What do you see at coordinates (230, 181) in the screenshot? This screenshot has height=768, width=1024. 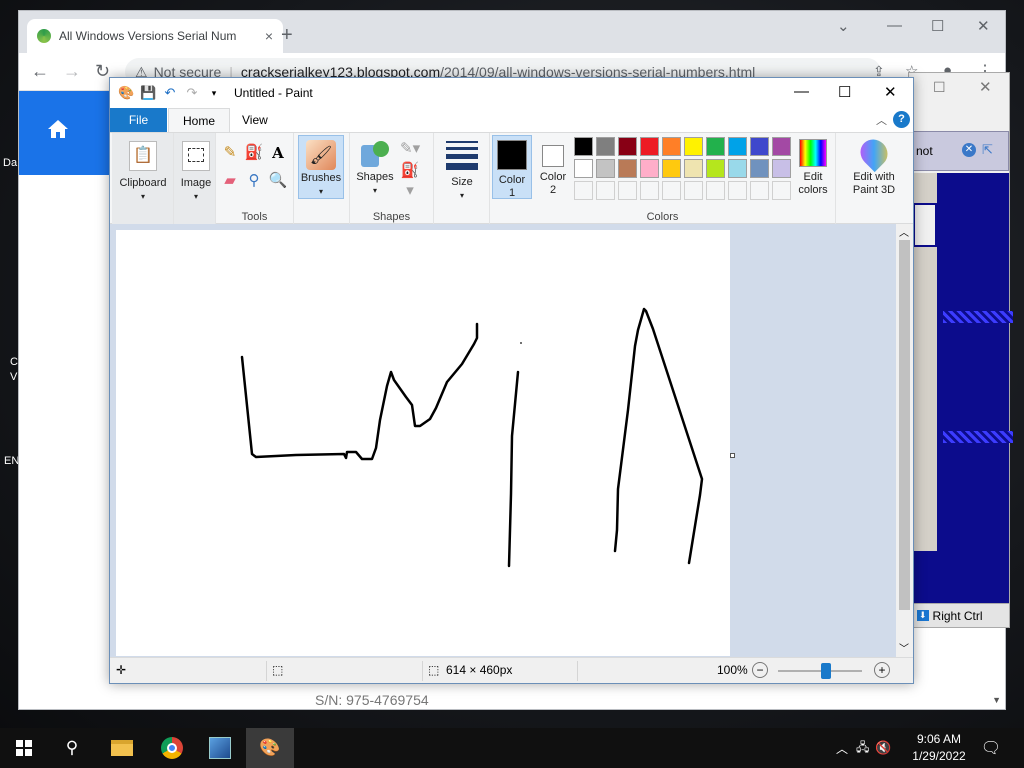 I see `eraser-icon: ▰` at bounding box center [230, 181].